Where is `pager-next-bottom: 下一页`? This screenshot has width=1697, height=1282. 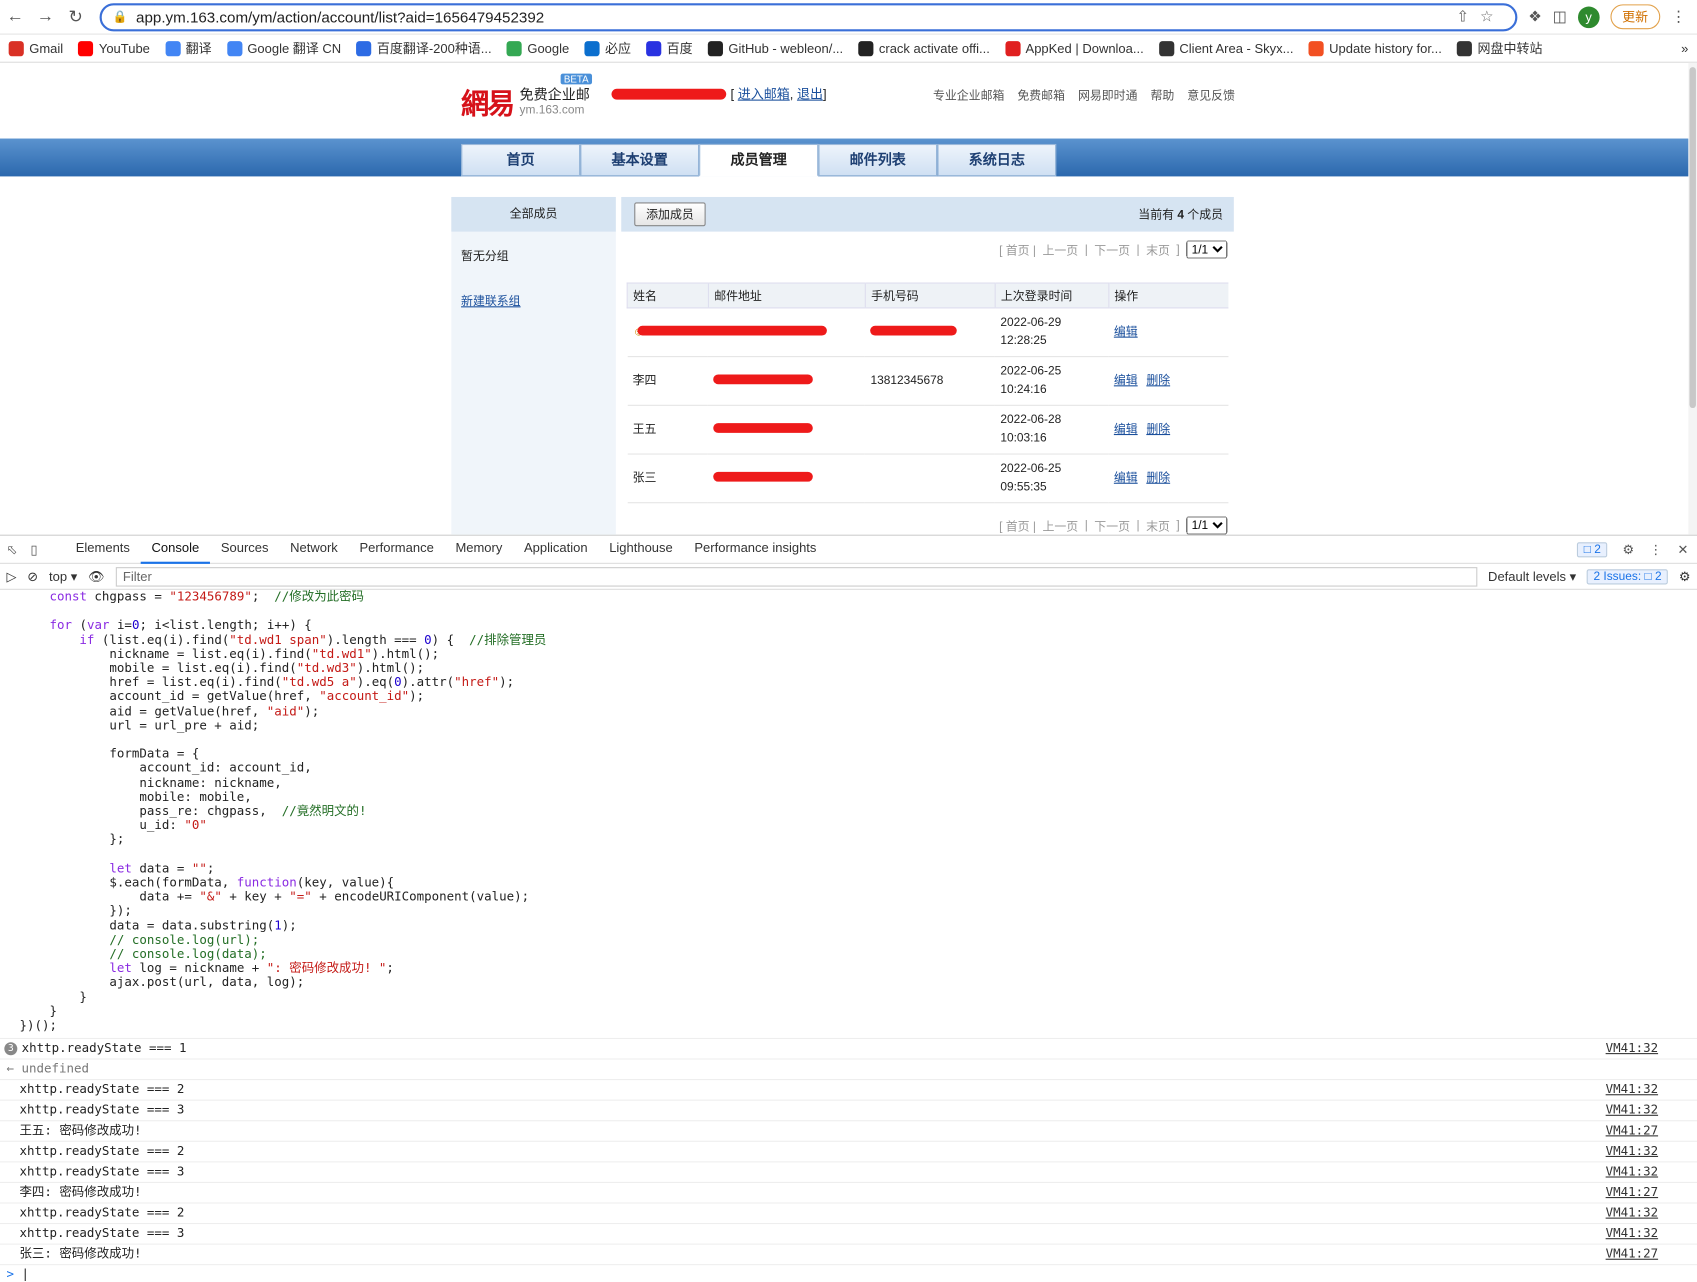
pager-next-bottom: 下一页 is located at coordinates (1112, 525).